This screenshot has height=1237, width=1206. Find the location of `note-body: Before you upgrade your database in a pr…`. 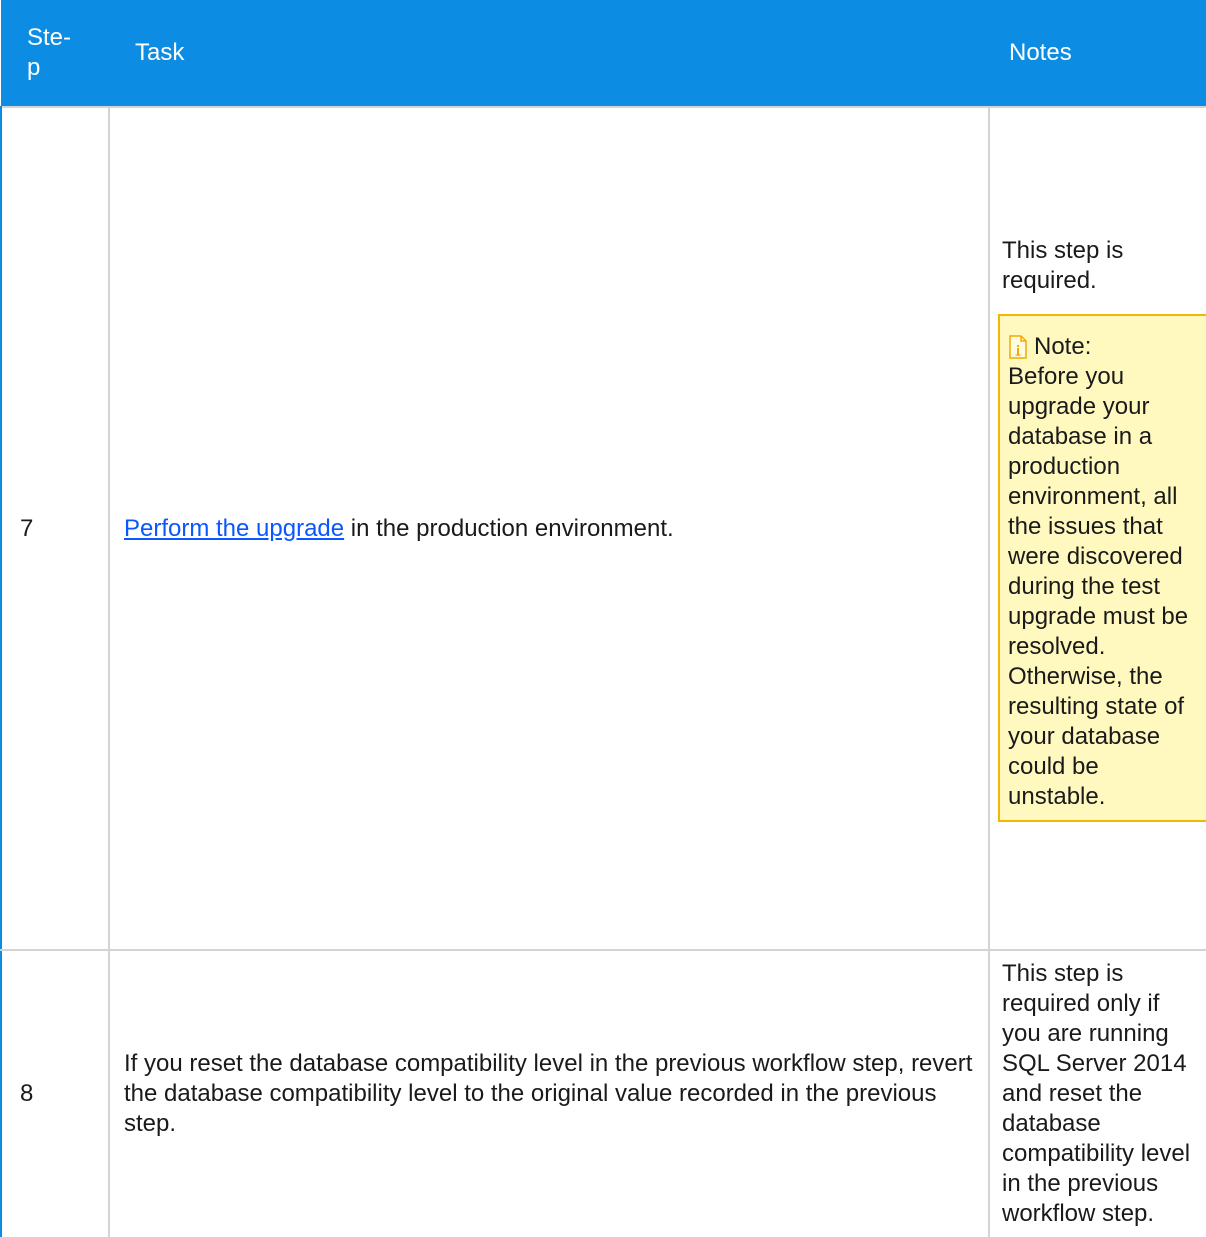

note-body: Before you upgrade your database in a pr… is located at coordinates (1098, 586).